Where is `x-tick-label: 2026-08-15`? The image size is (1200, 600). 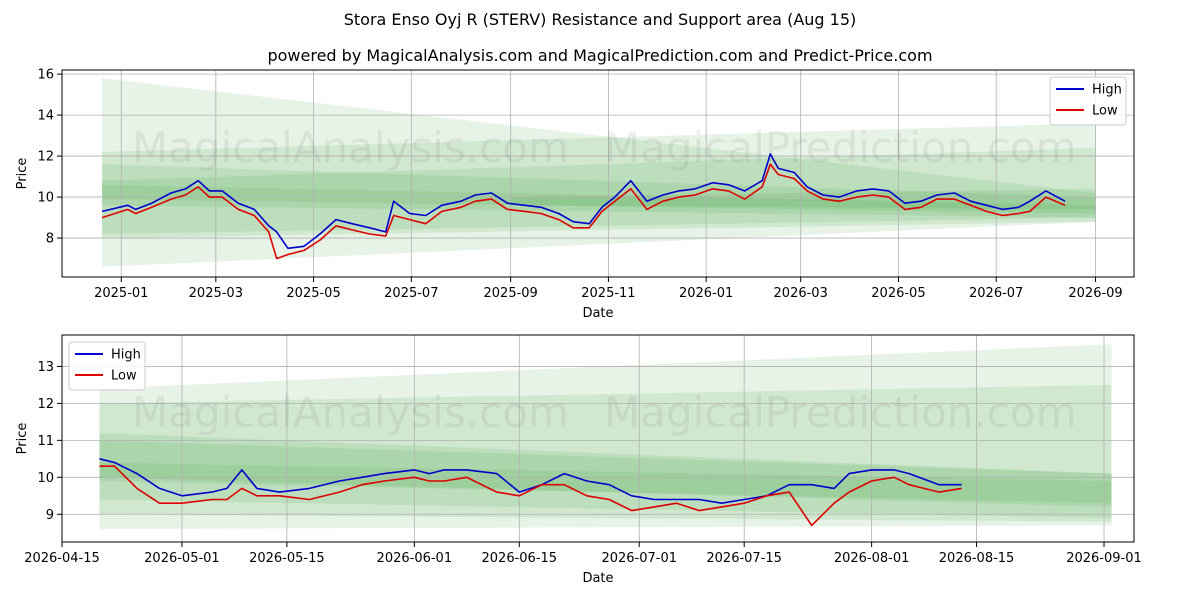 x-tick-label: 2026-08-15 is located at coordinates (977, 558).